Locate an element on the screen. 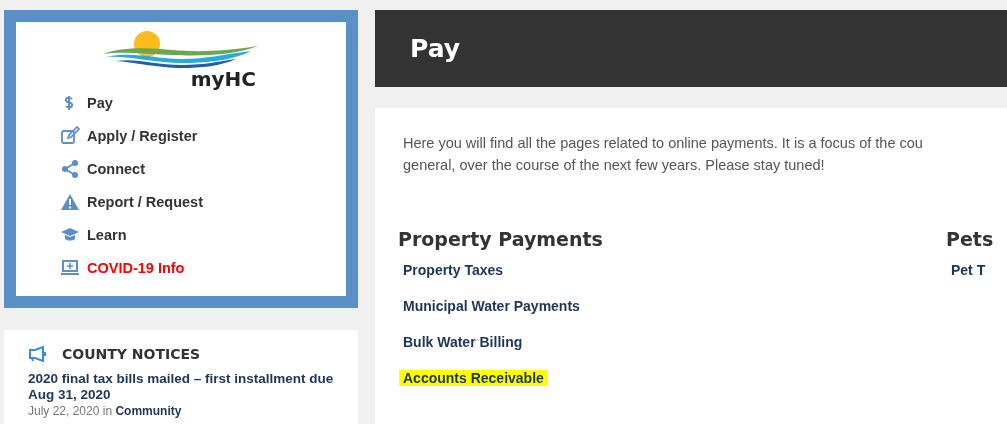 This screenshot has height=424, width=1007. intro-text: Here you will find all the pages related to online payments. It is a focus of the cou is located at coordinates (663, 143).